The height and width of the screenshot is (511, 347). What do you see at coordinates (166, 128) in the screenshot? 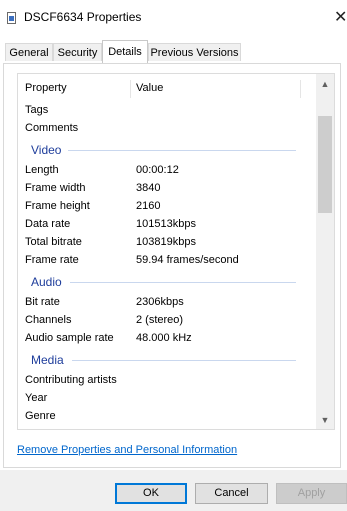
I see `list-item: Comments` at bounding box center [166, 128].